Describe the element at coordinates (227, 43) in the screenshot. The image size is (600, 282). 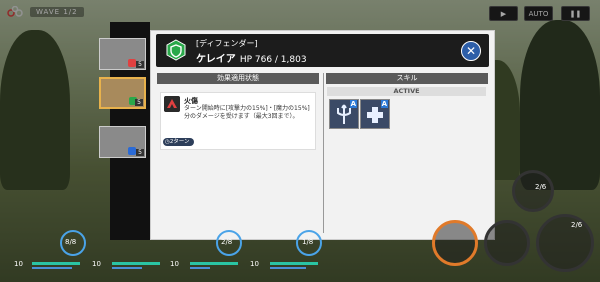
I see `character-role: [ディフェンダー]` at that location.